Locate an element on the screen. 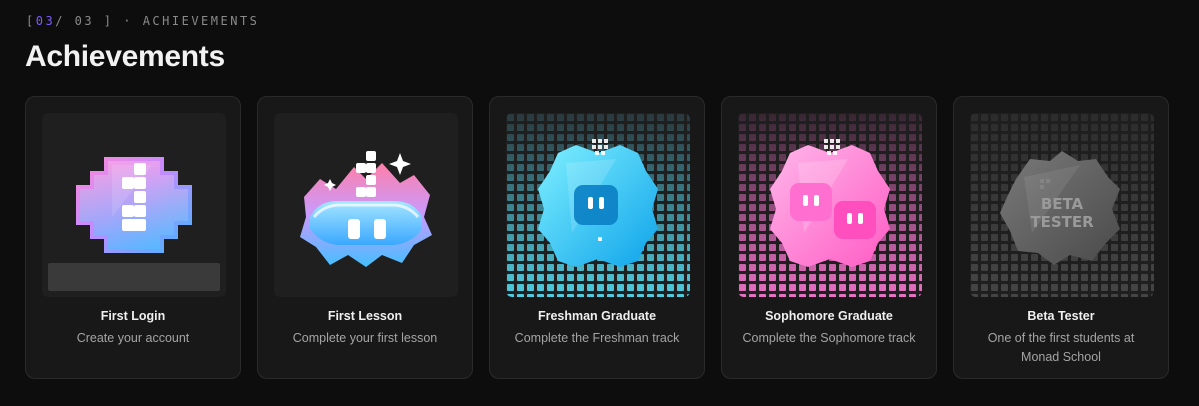 Image resolution: width=1199 pixels, height=406 pixels. achievement-card-first-lesson: First Lesson Complete your first lesson is located at coordinates (365, 237).